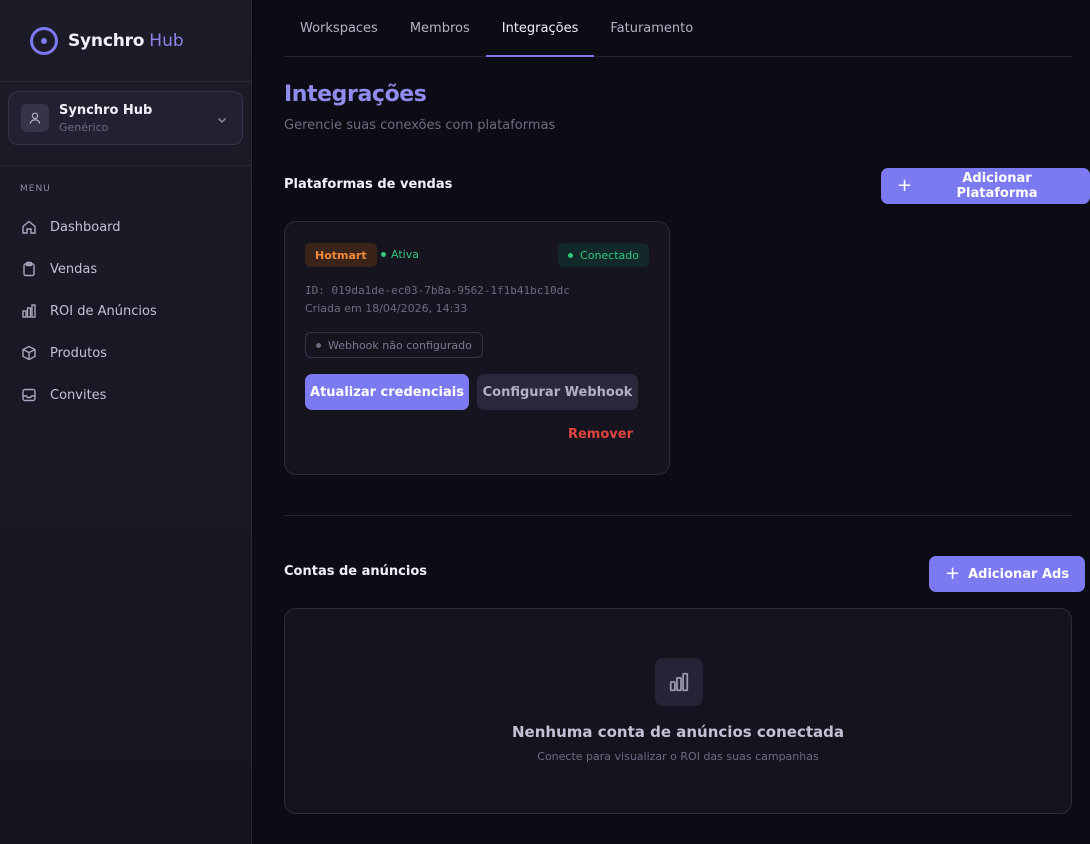  I want to click on webhook-dot-icon, so click(318, 345).